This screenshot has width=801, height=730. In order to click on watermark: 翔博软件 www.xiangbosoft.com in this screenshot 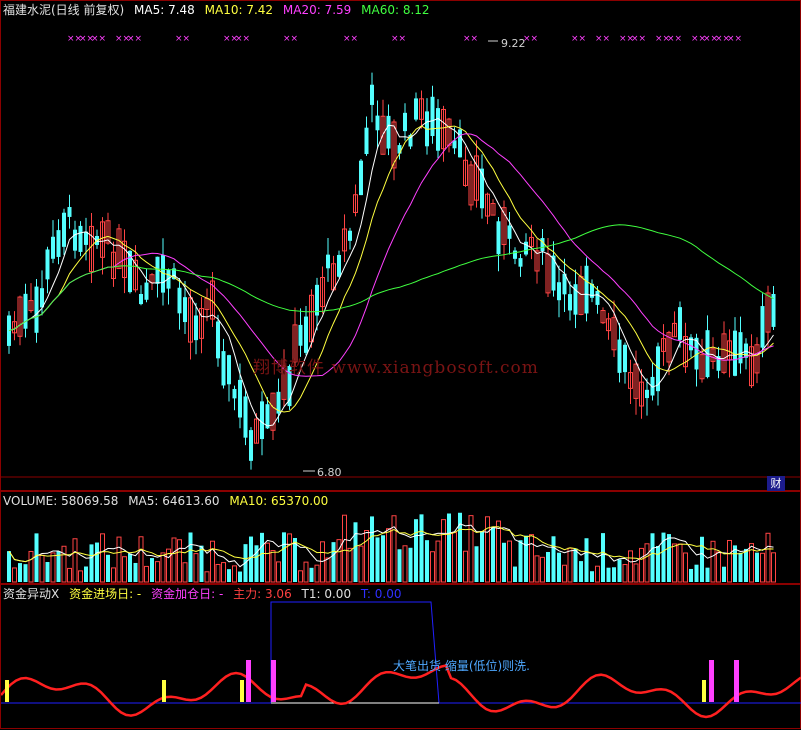, I will do `click(396, 368)`.